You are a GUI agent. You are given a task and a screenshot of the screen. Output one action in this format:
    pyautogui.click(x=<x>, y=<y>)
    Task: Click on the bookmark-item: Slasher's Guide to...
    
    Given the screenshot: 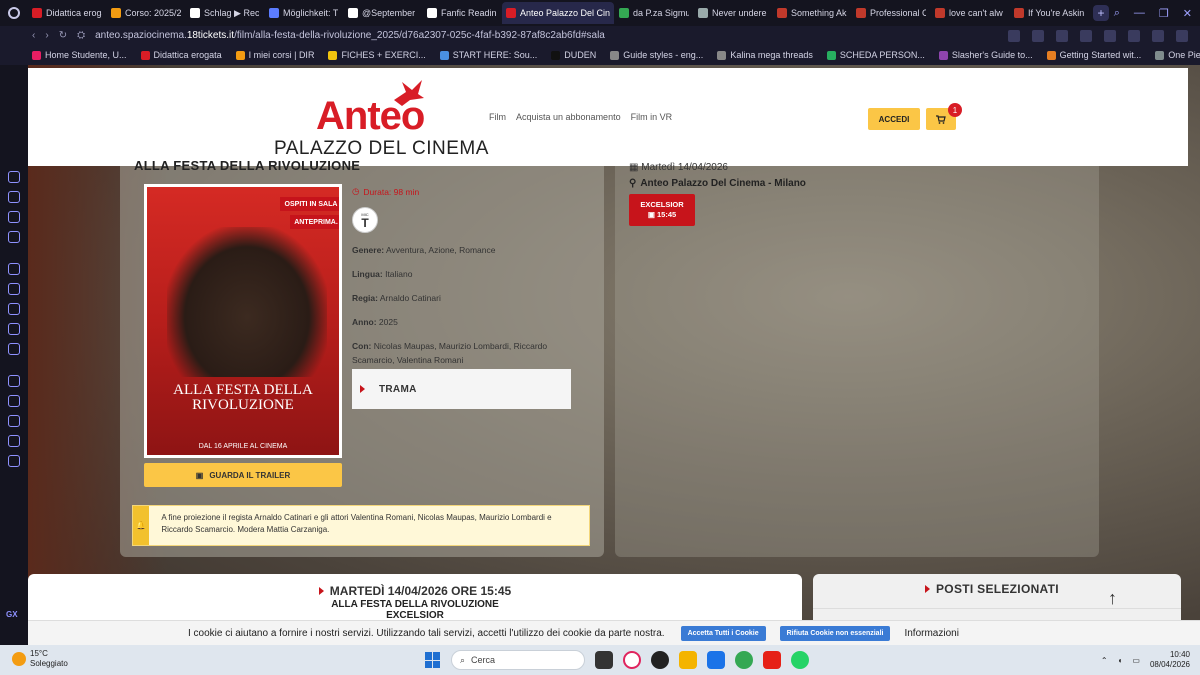 What is the action you would take?
    pyautogui.click(x=985, y=55)
    